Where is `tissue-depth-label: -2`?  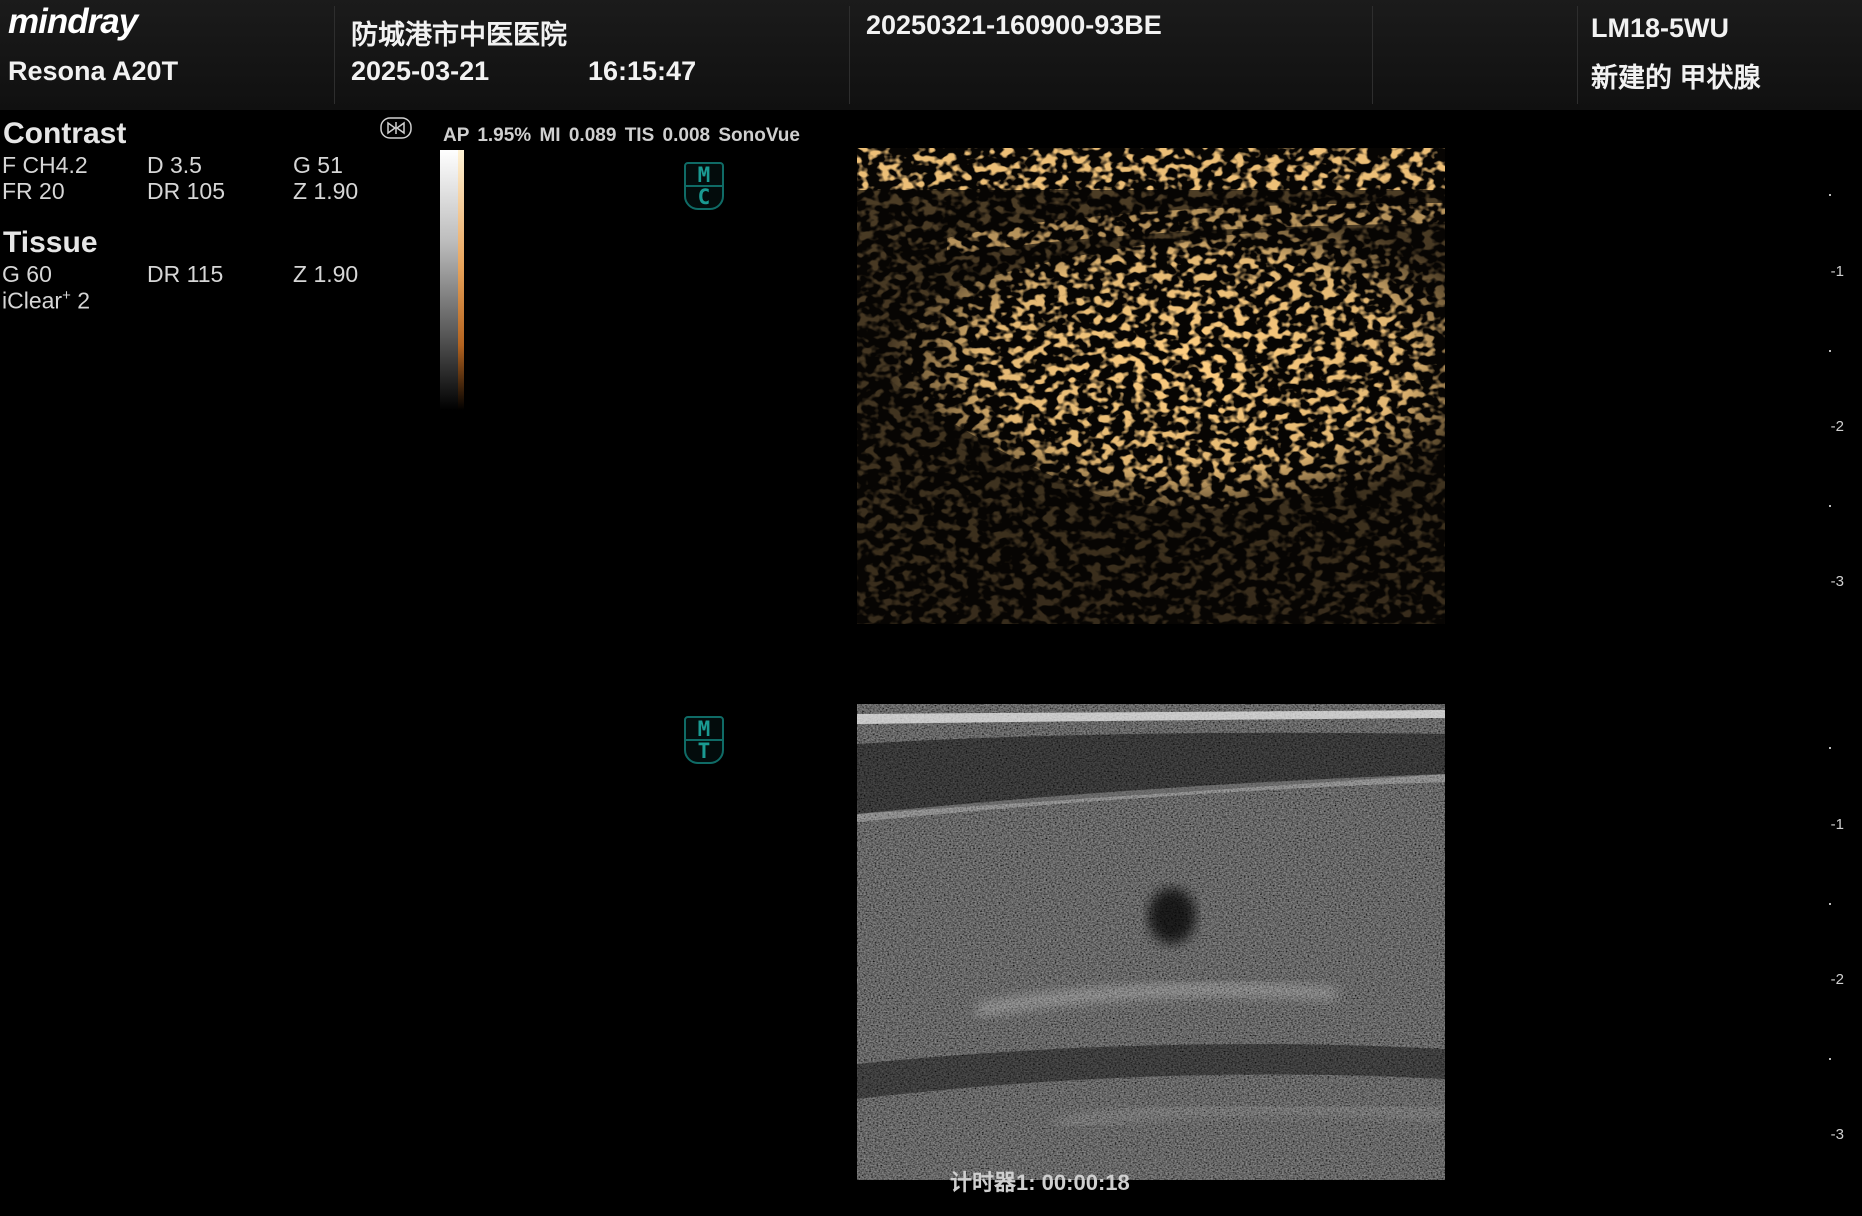 tissue-depth-label: -2 is located at coordinates (1837, 979).